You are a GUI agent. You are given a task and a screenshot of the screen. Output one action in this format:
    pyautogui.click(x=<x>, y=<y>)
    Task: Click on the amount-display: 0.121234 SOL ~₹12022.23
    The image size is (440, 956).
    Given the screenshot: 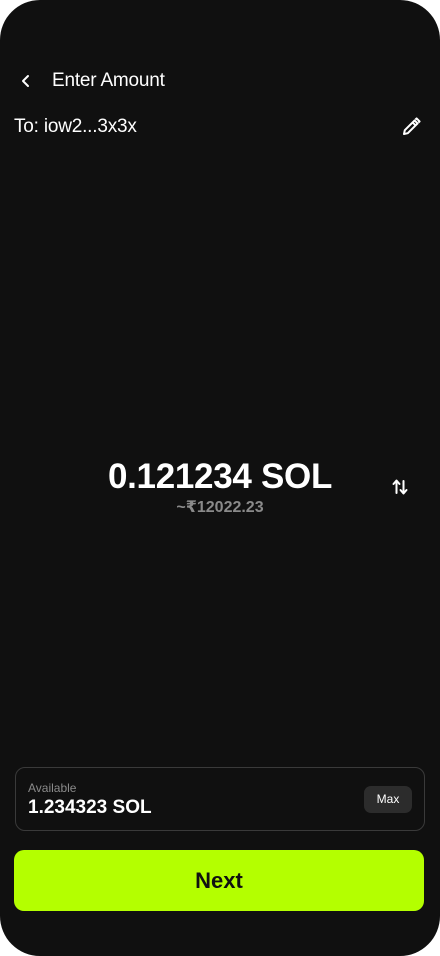 What is the action you would take?
    pyautogui.click(x=220, y=485)
    